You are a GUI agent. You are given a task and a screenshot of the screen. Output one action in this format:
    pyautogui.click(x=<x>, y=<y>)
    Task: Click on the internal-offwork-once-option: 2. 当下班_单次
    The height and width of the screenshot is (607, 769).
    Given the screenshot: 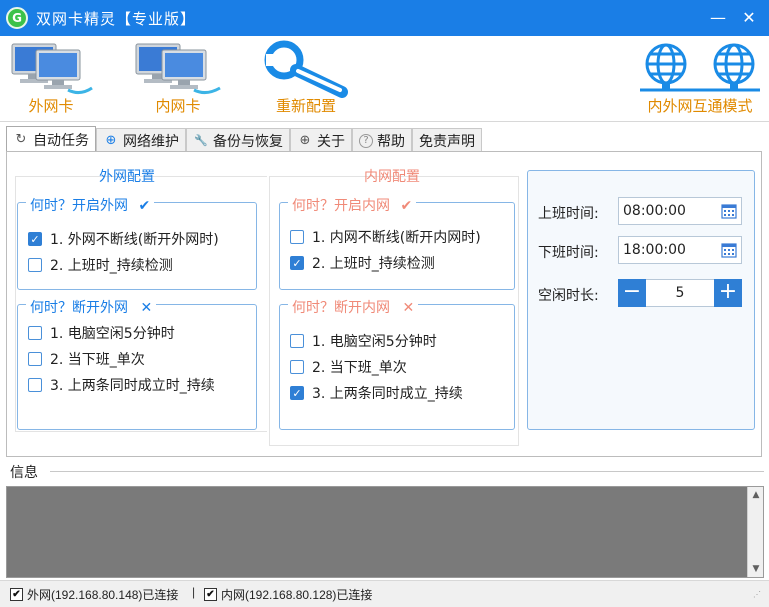 What is the action you would take?
    pyautogui.click(x=348, y=367)
    